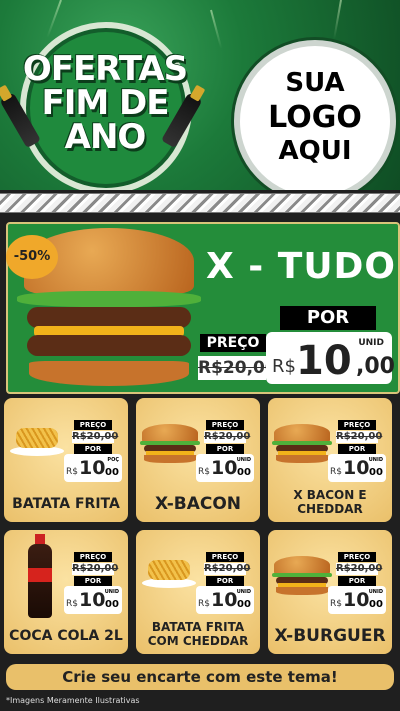 This screenshot has height=711, width=400. I want to click on price-box: R$ 10 00 POÇ, so click(93, 468).